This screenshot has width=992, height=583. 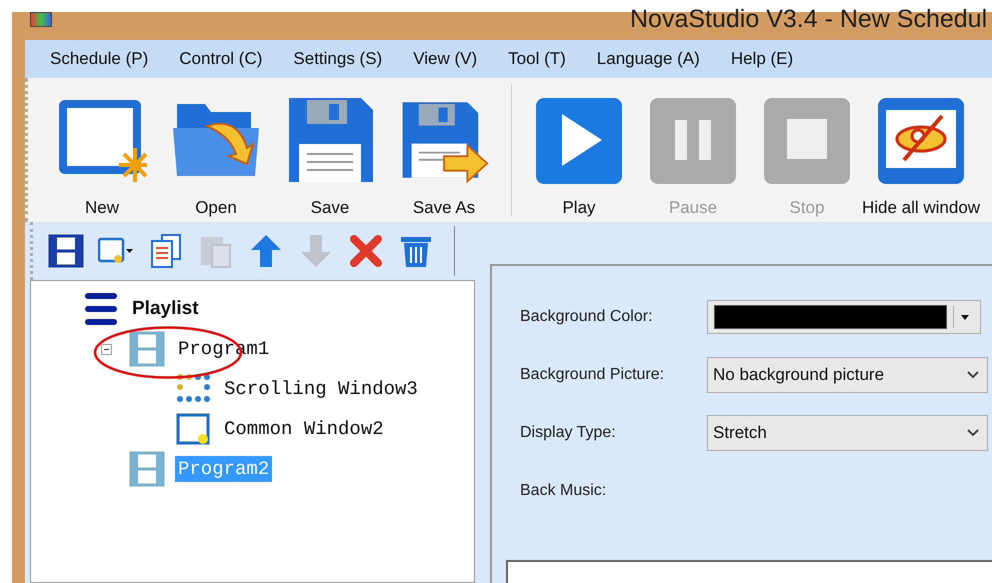 What do you see at coordinates (537, 59) in the screenshot?
I see `menu-item: Tool (T)` at bounding box center [537, 59].